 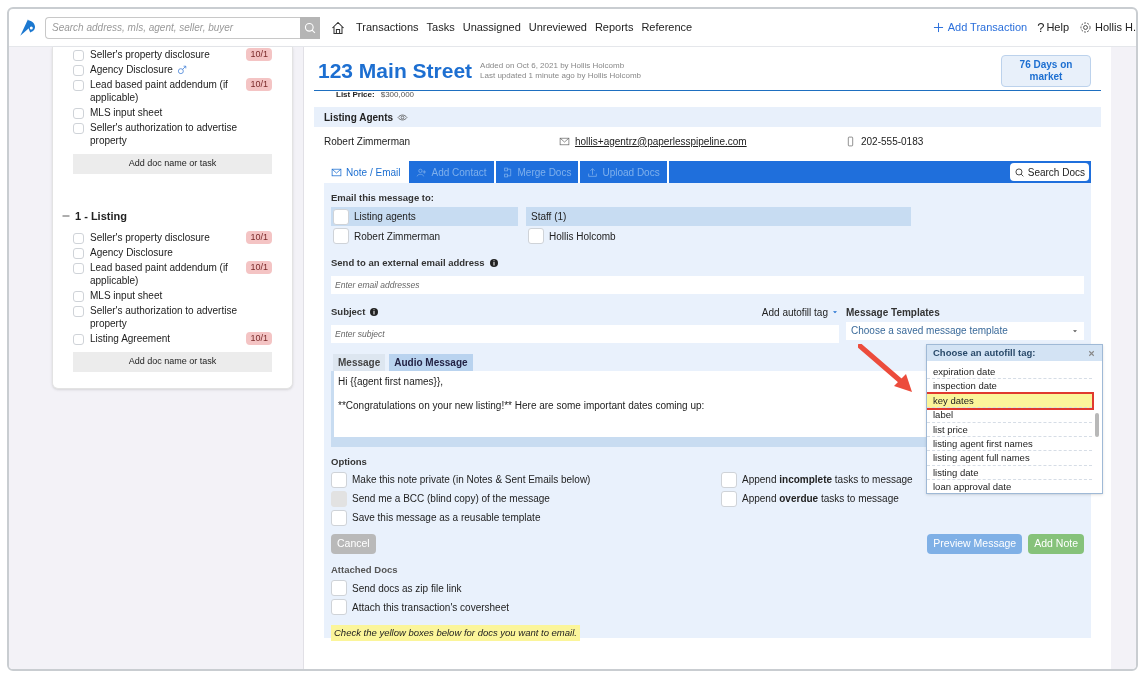 I want to click on caret-icon, so click(x=835, y=312).